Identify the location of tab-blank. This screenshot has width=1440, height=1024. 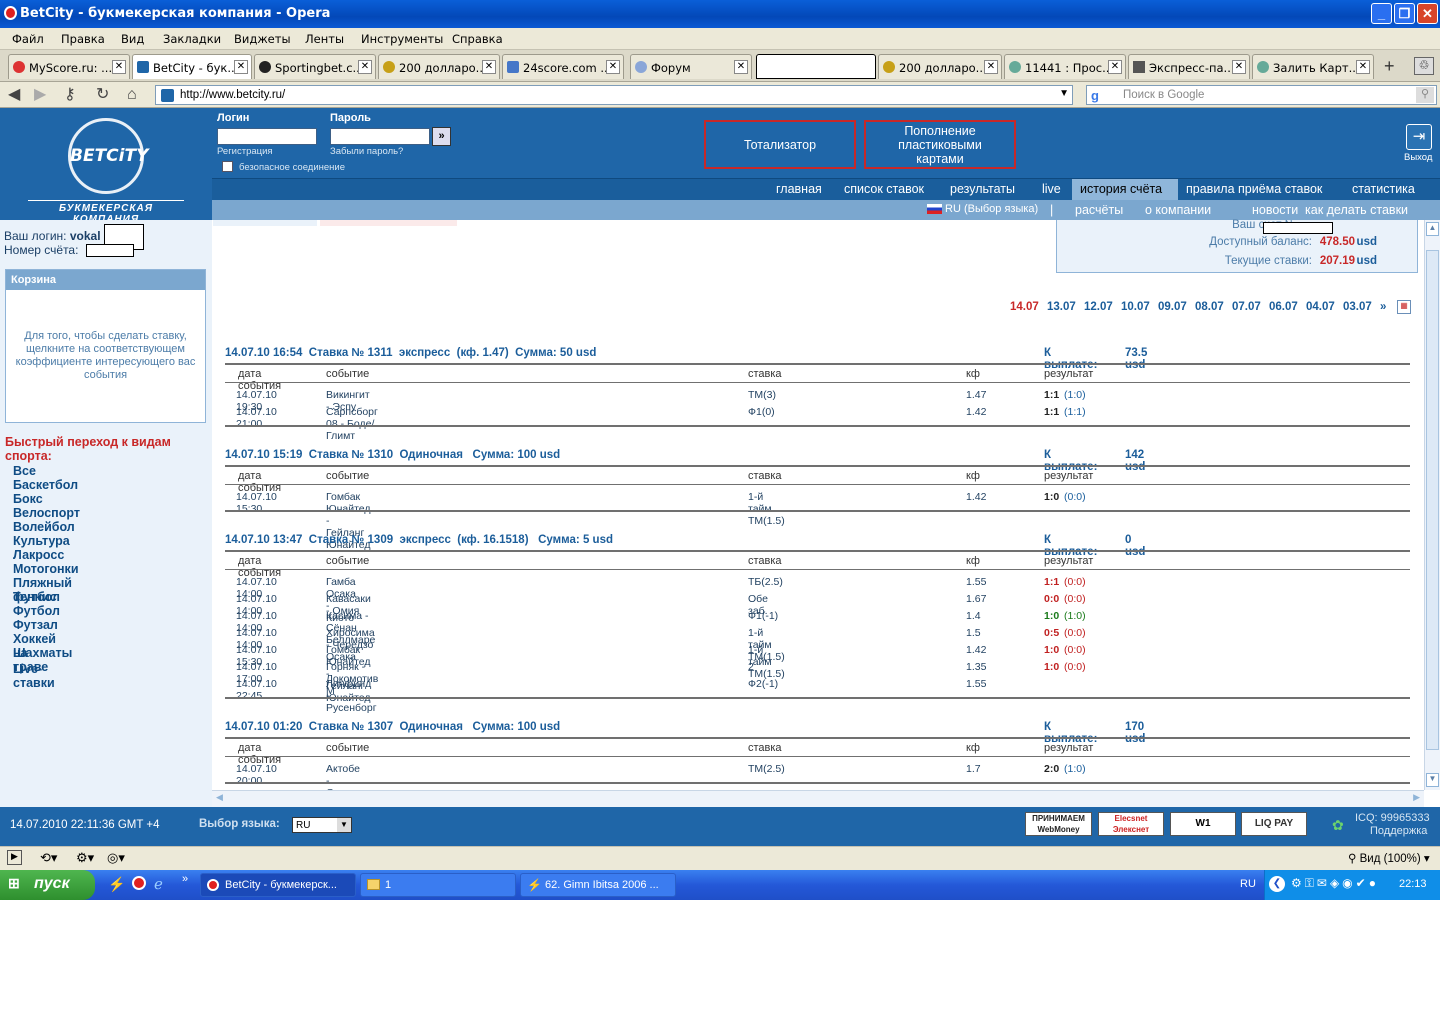
(816, 66).